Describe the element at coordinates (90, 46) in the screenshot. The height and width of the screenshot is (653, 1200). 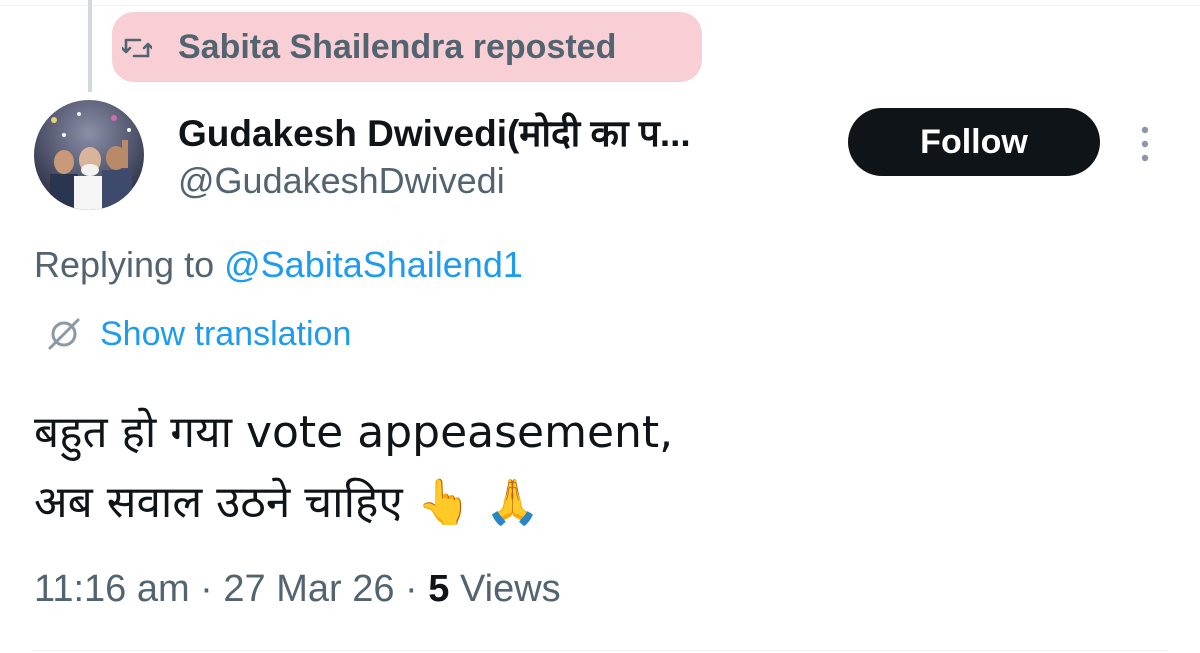
I see `thread-connector-line` at that location.